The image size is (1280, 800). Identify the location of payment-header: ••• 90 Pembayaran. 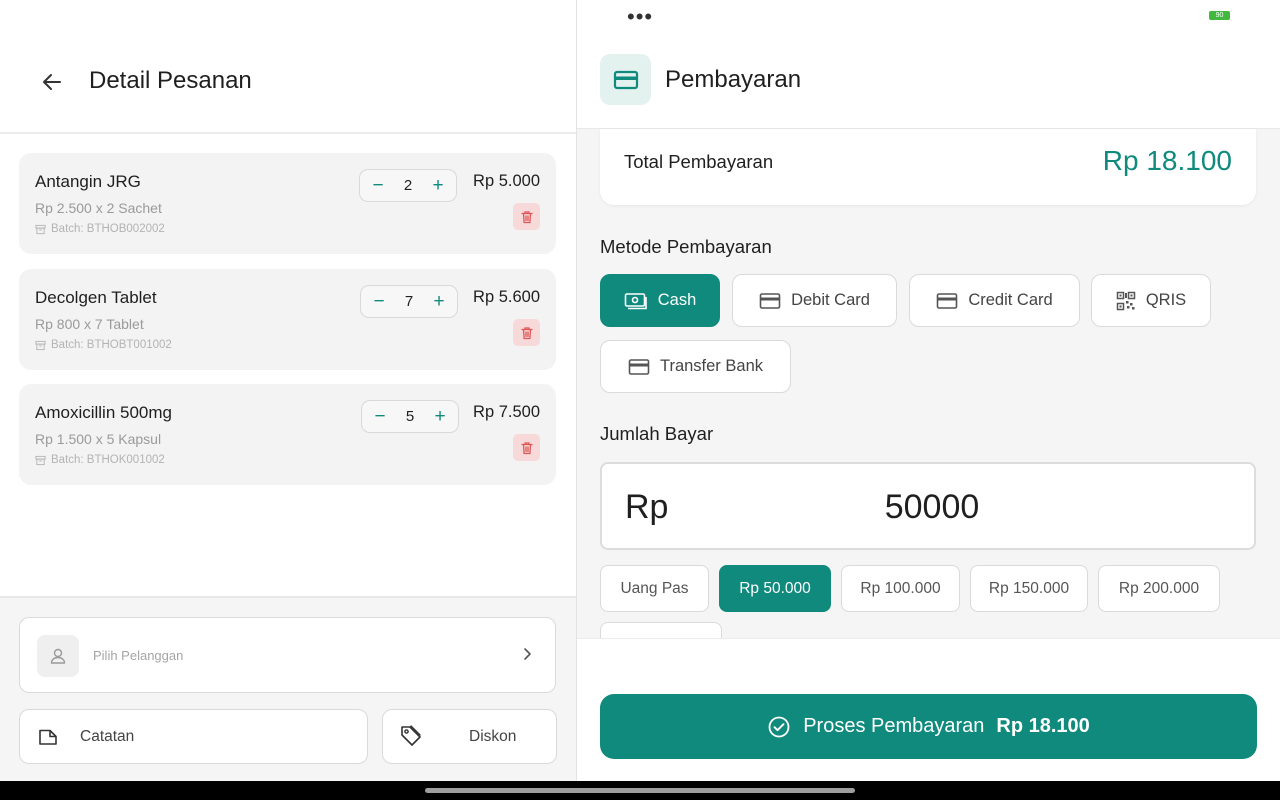
(928, 64).